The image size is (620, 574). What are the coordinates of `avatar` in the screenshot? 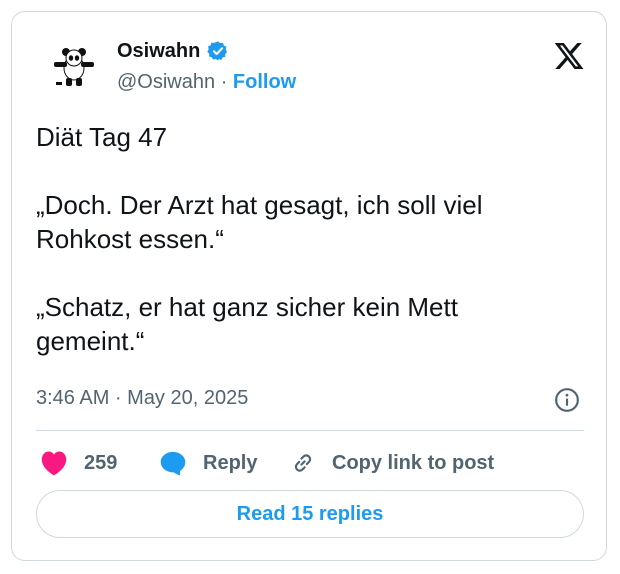 It's located at (74, 66).